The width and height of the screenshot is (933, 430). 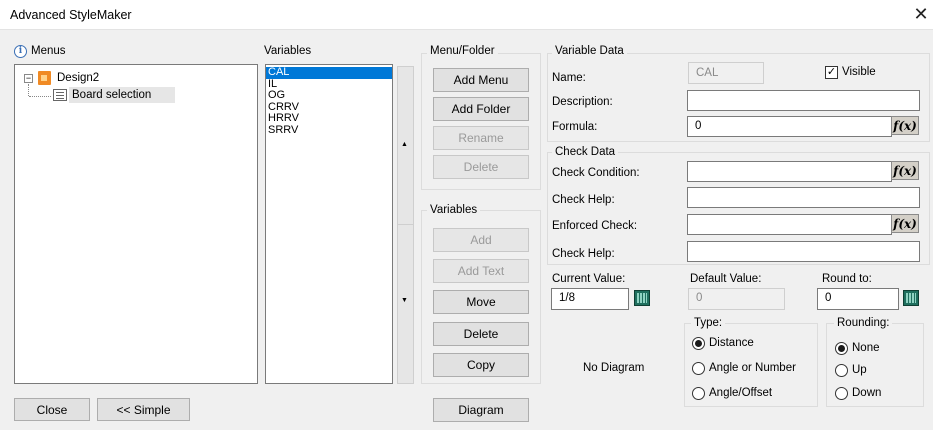 I want to click on check-help2-label: Check Help:, so click(x=583, y=254).